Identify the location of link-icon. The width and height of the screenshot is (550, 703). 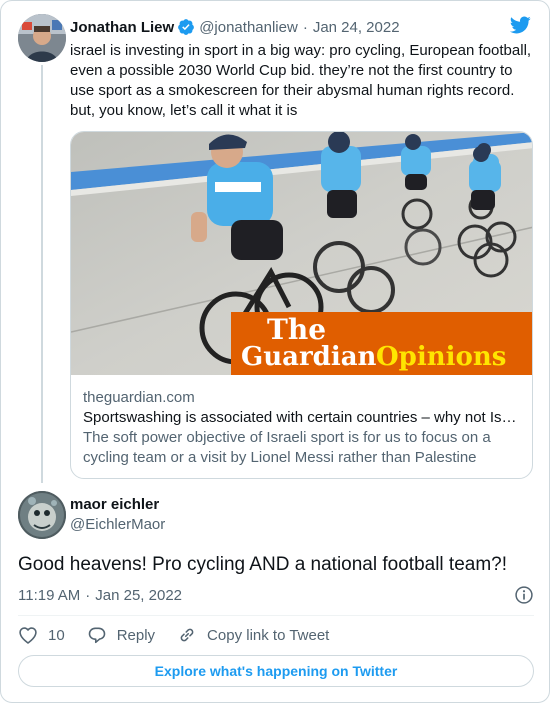
(187, 635).